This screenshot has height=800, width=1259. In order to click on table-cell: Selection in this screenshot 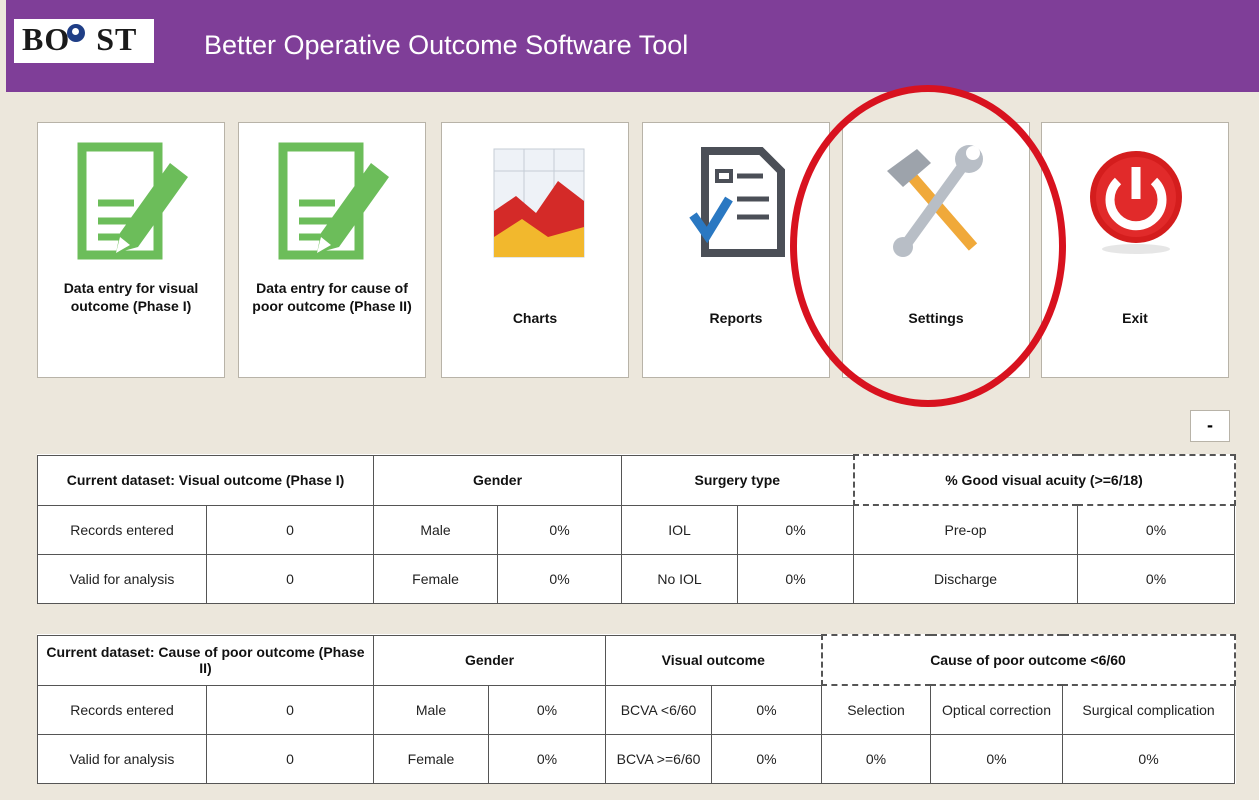, I will do `click(876, 709)`.